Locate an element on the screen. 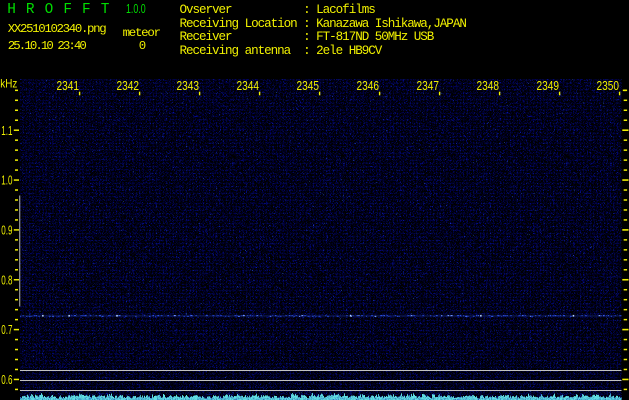  svg-text: 2348 is located at coordinates (488, 85).